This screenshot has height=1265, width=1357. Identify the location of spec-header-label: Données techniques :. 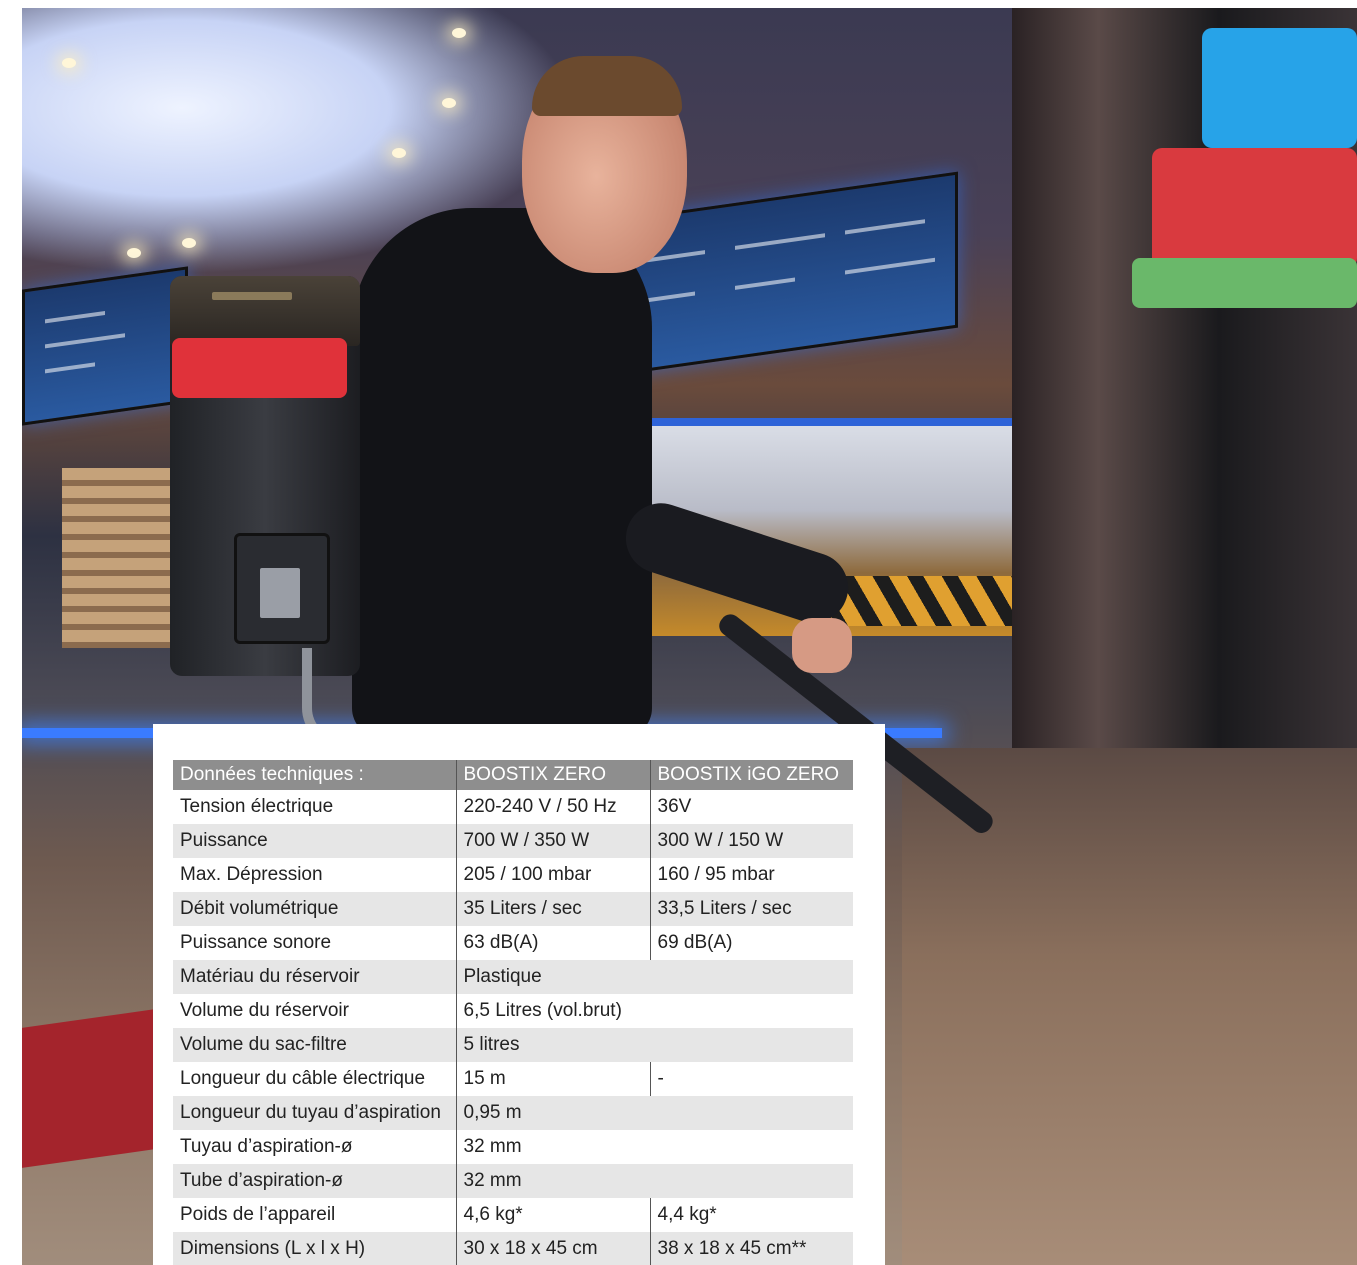
(314, 775).